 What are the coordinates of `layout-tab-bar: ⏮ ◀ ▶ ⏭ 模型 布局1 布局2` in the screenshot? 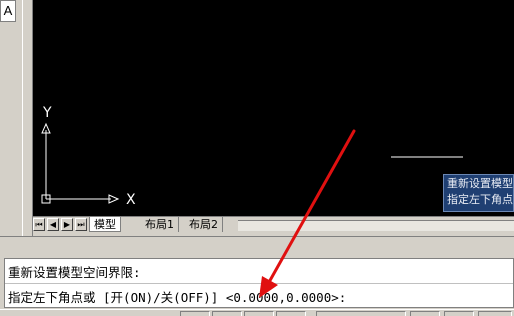 It's located at (273, 224).